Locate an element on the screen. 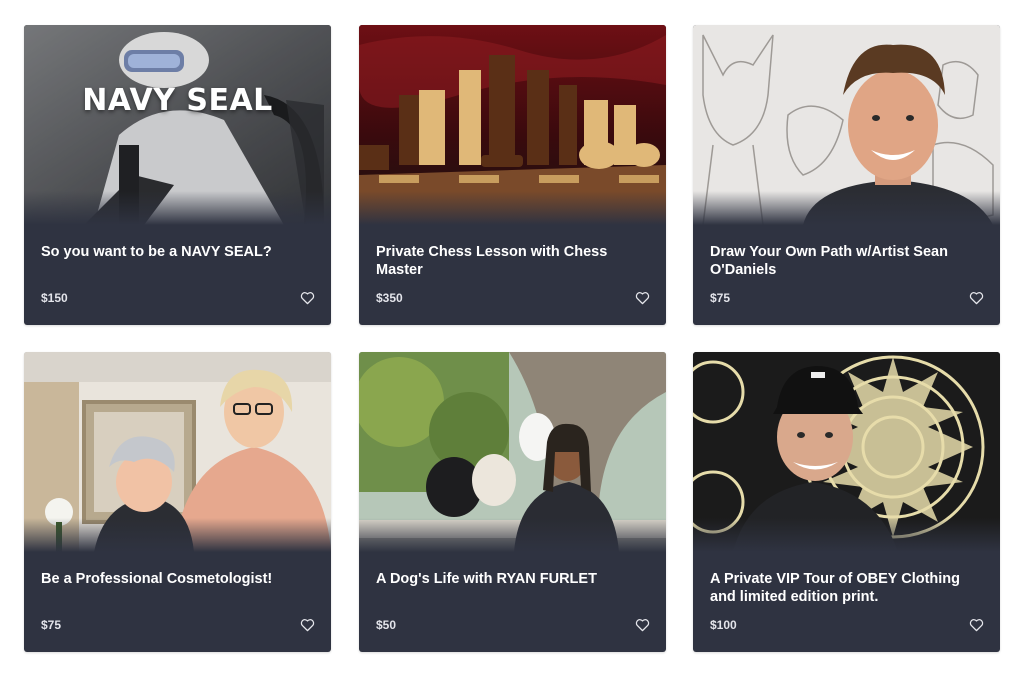 Image resolution: width=1024 pixels, height=675 pixels. card-image: NAVY SEAL is located at coordinates (177, 125).